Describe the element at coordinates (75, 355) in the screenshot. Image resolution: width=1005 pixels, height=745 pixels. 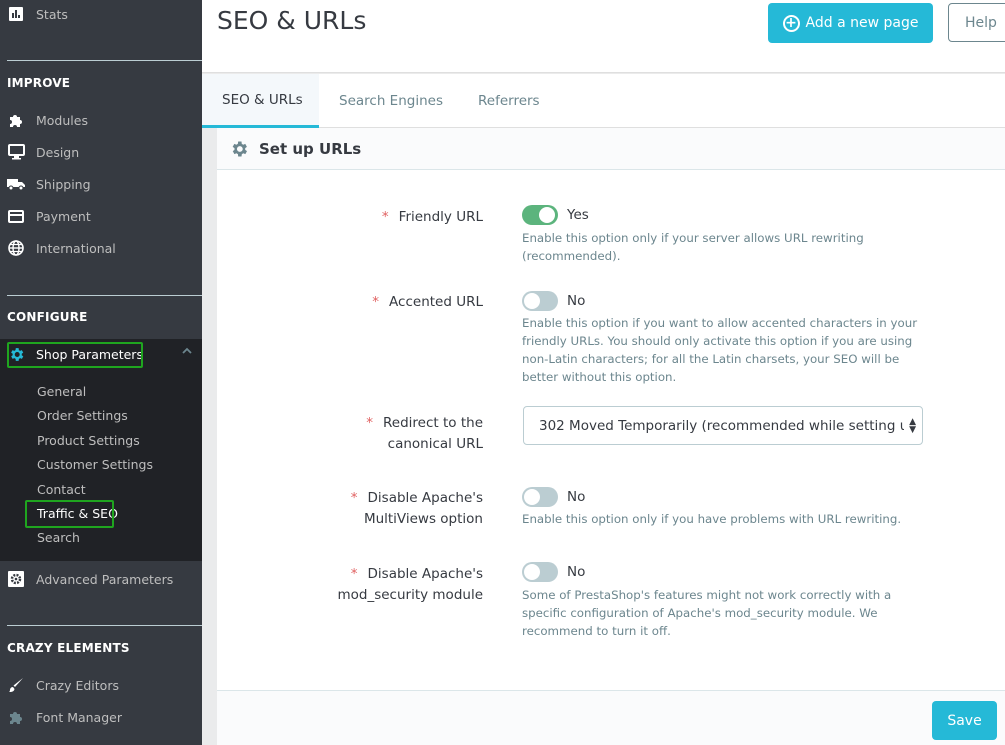
I see `highlight-box-shop-parameters` at that location.